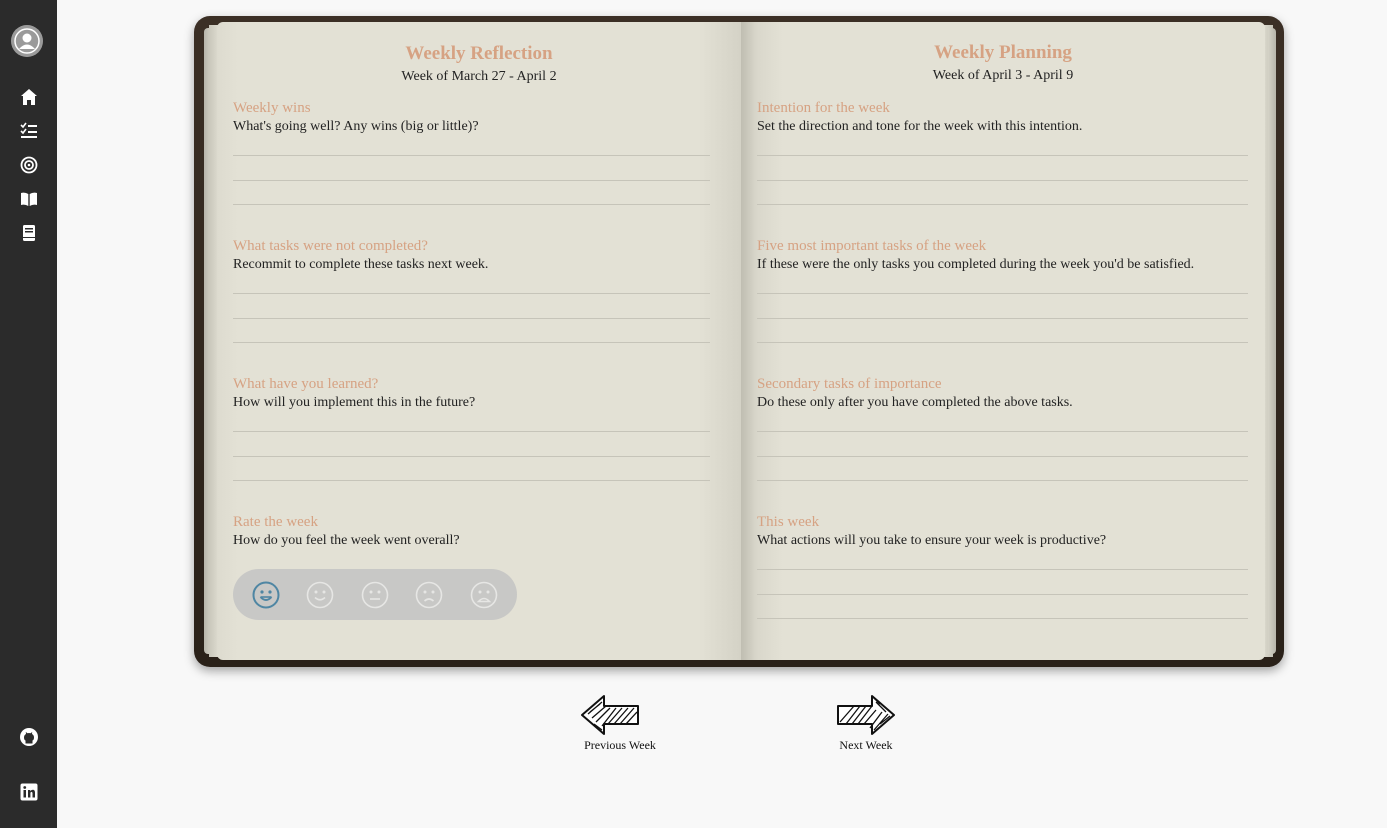 The image size is (1387, 828). I want to click on section-title: Weekly wins, so click(272, 108).